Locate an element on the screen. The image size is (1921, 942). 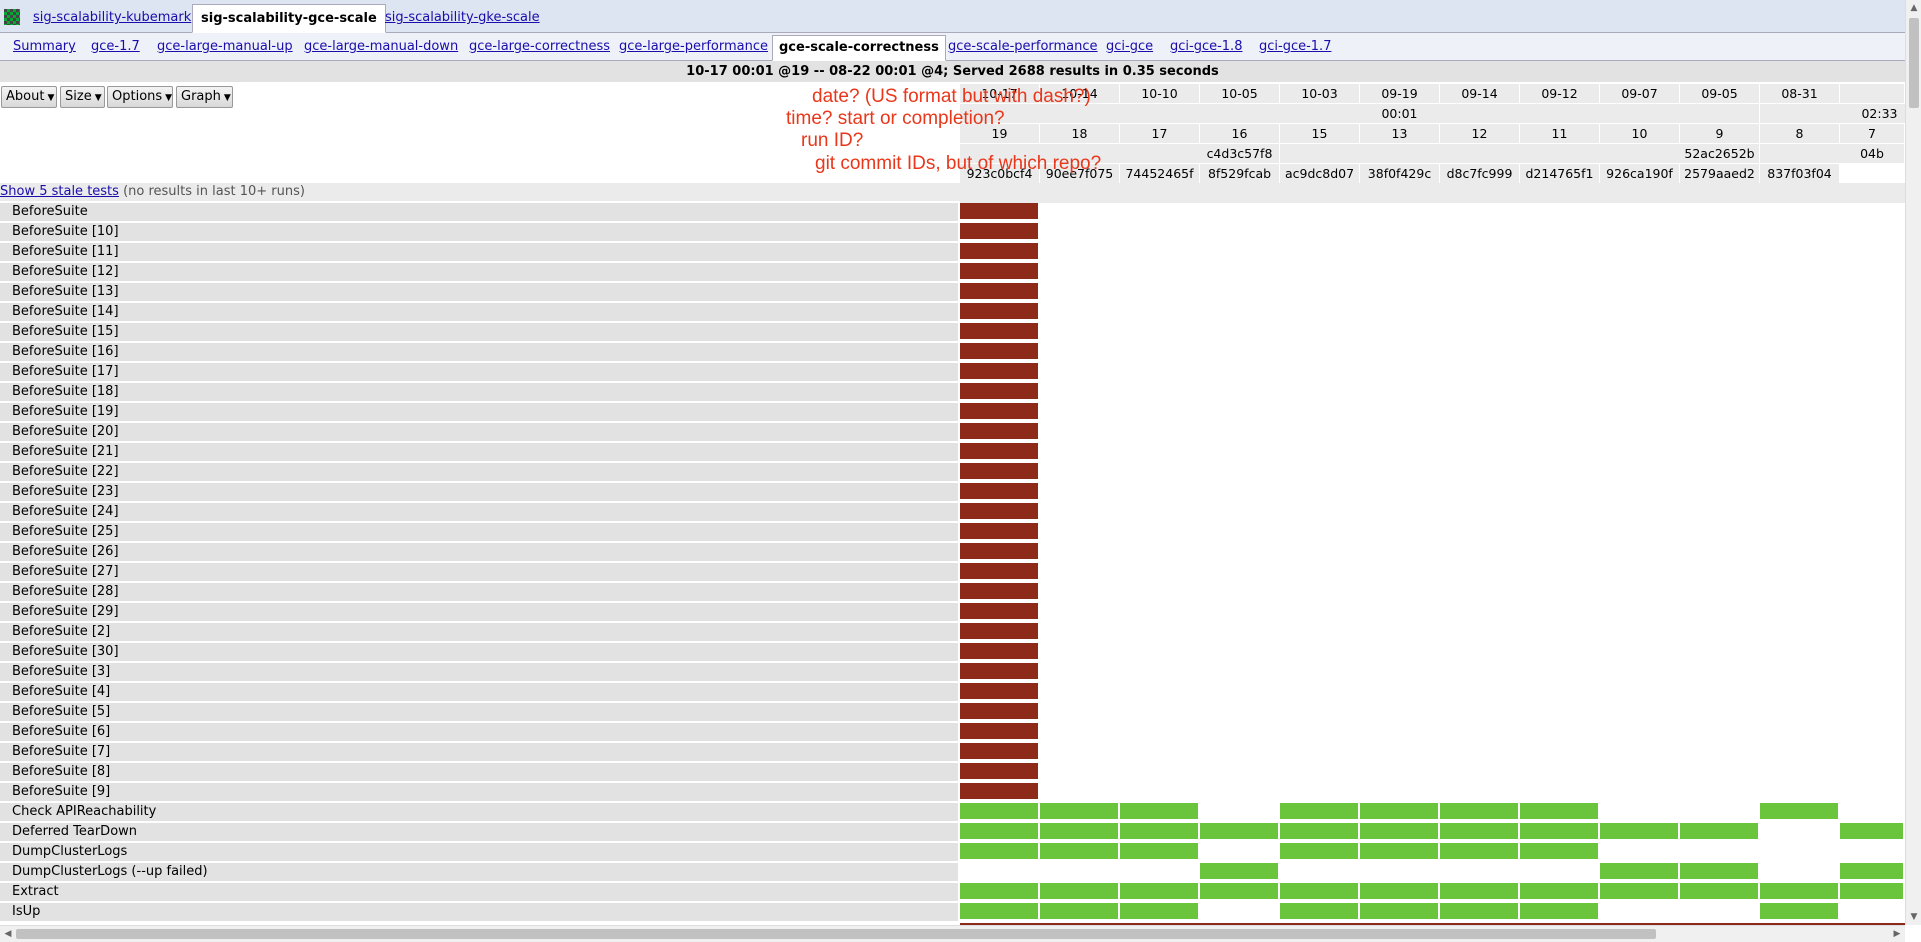
tab-gci-gce: gci-gce is located at coordinates (1129, 47).